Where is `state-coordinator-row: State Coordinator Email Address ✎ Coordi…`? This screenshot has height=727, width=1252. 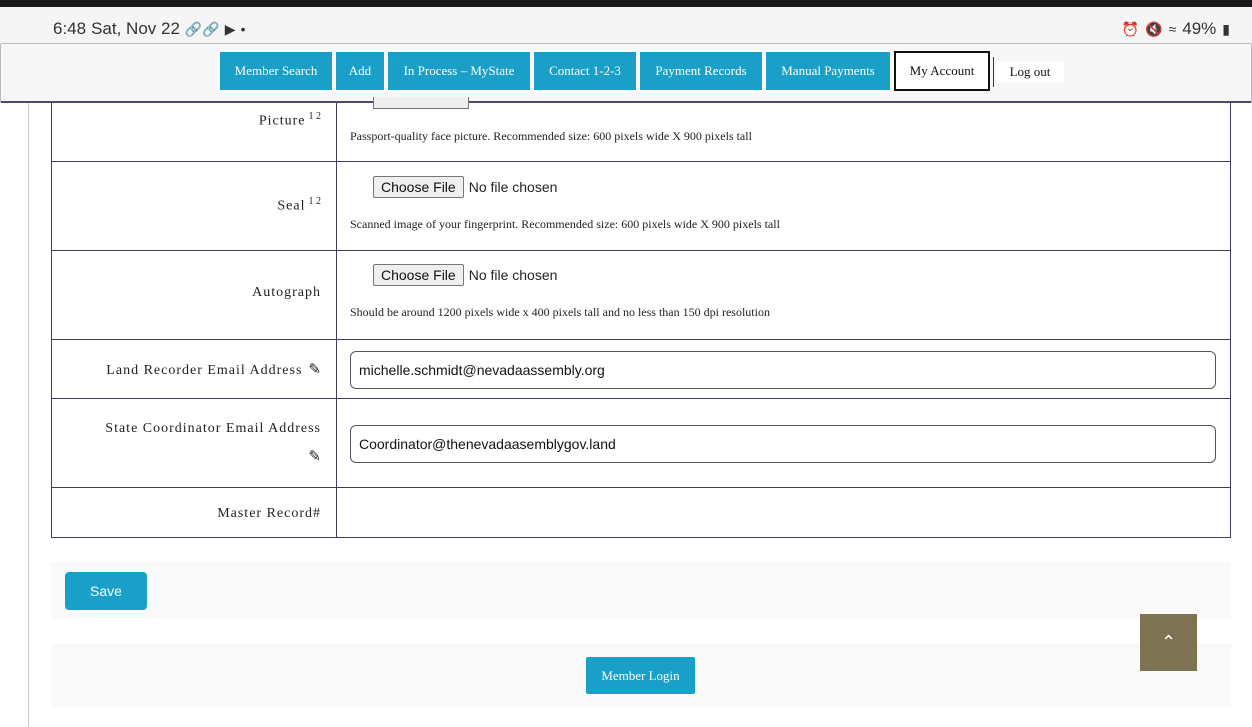 state-coordinator-row: State Coordinator Email Address ✎ Coordi… is located at coordinates (641, 442).